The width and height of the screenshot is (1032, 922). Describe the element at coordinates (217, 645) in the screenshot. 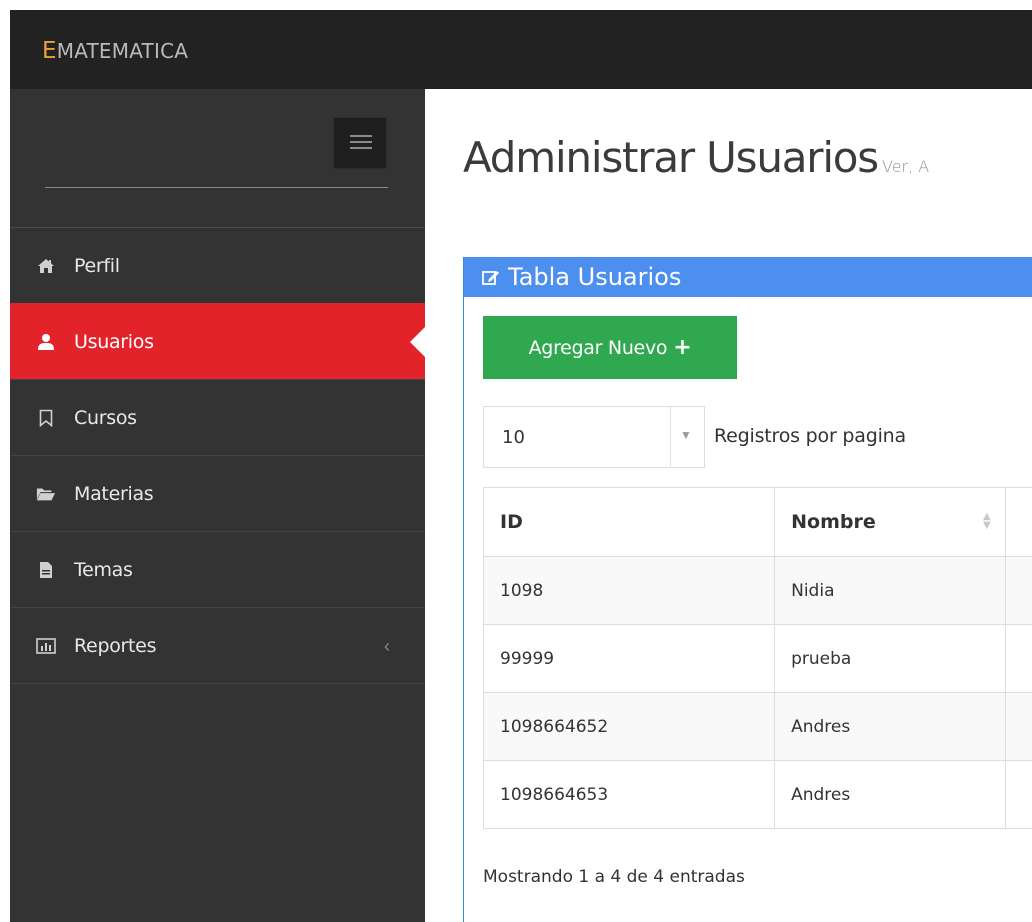

I see `sidebar-item-reportes: Reportes ‹` at that location.